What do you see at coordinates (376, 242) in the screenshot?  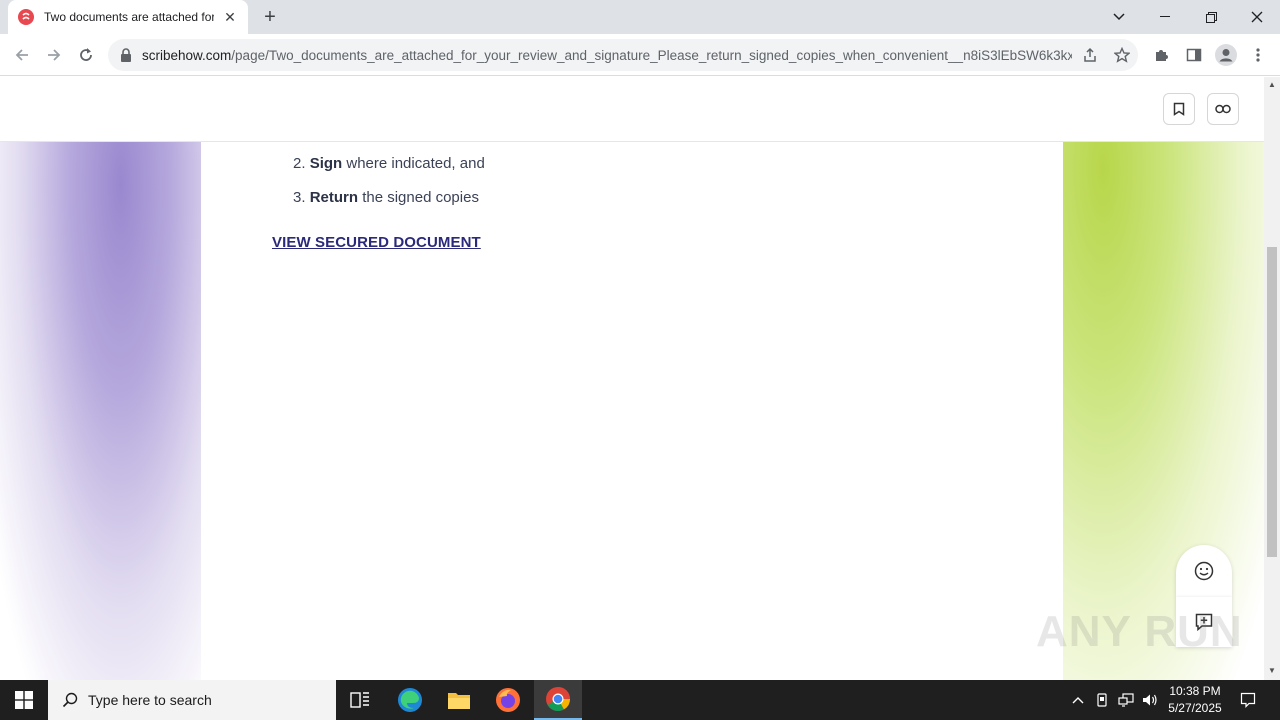 I see `view-secured-document-link: VIEW SECURED DOCUMENT` at bounding box center [376, 242].